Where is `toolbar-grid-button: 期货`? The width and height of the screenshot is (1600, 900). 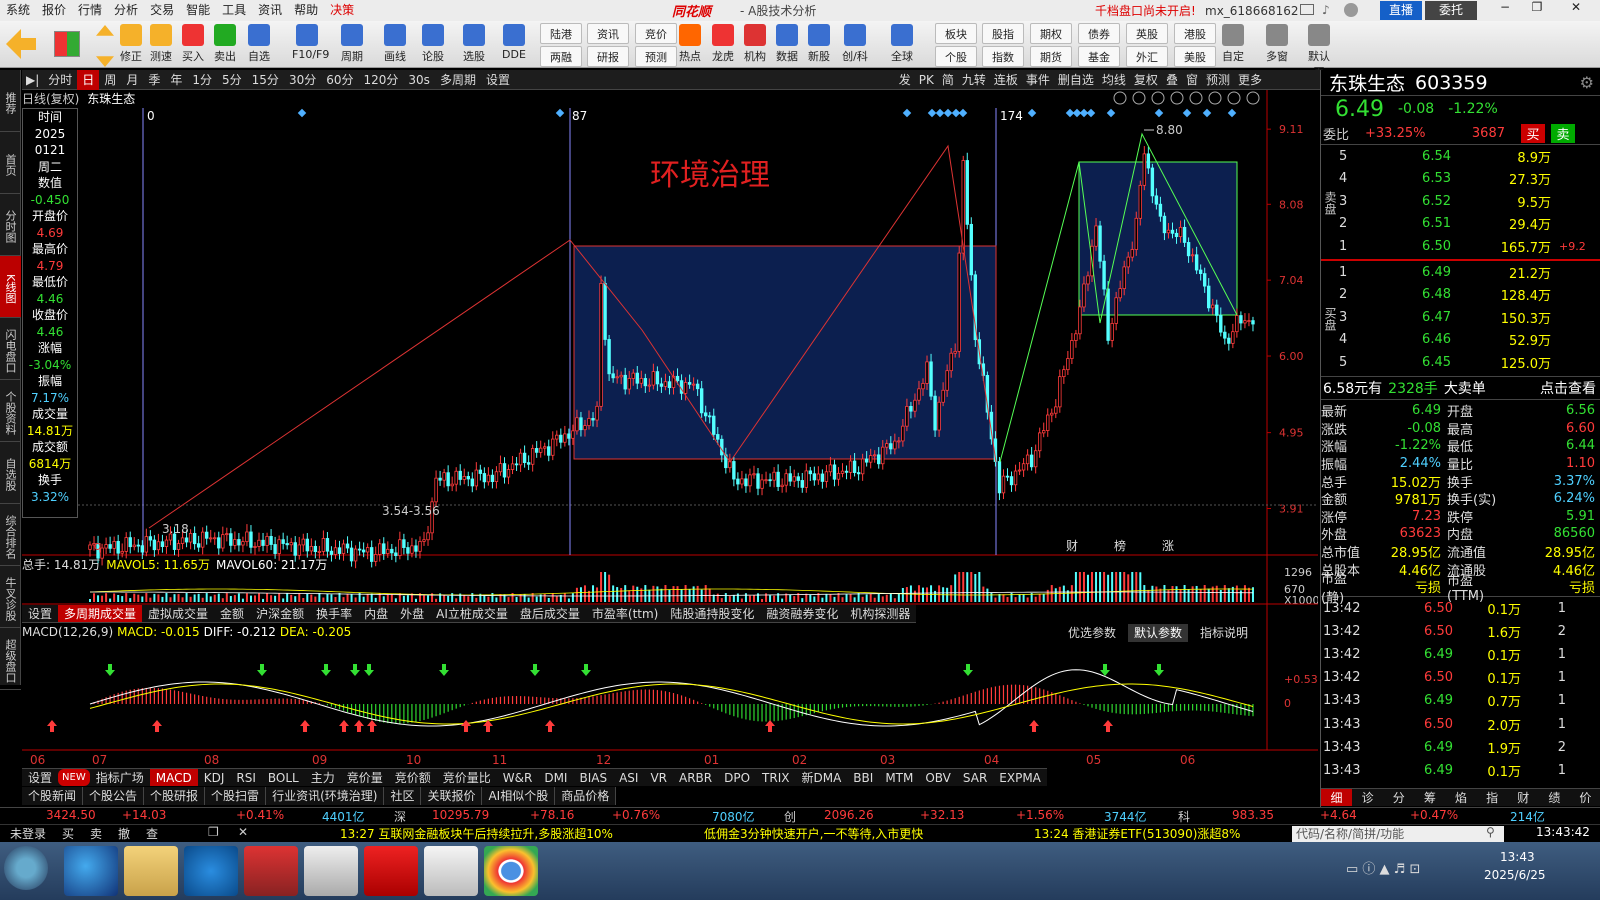
toolbar-grid-button: 期货 is located at coordinates (1051, 56).